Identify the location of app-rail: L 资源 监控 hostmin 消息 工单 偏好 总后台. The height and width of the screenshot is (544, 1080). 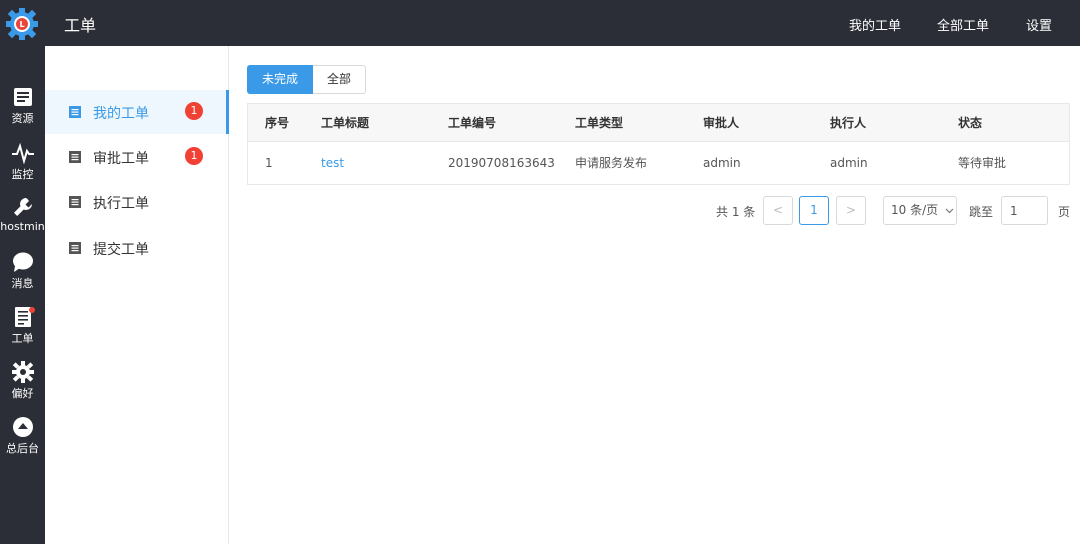
(22, 272).